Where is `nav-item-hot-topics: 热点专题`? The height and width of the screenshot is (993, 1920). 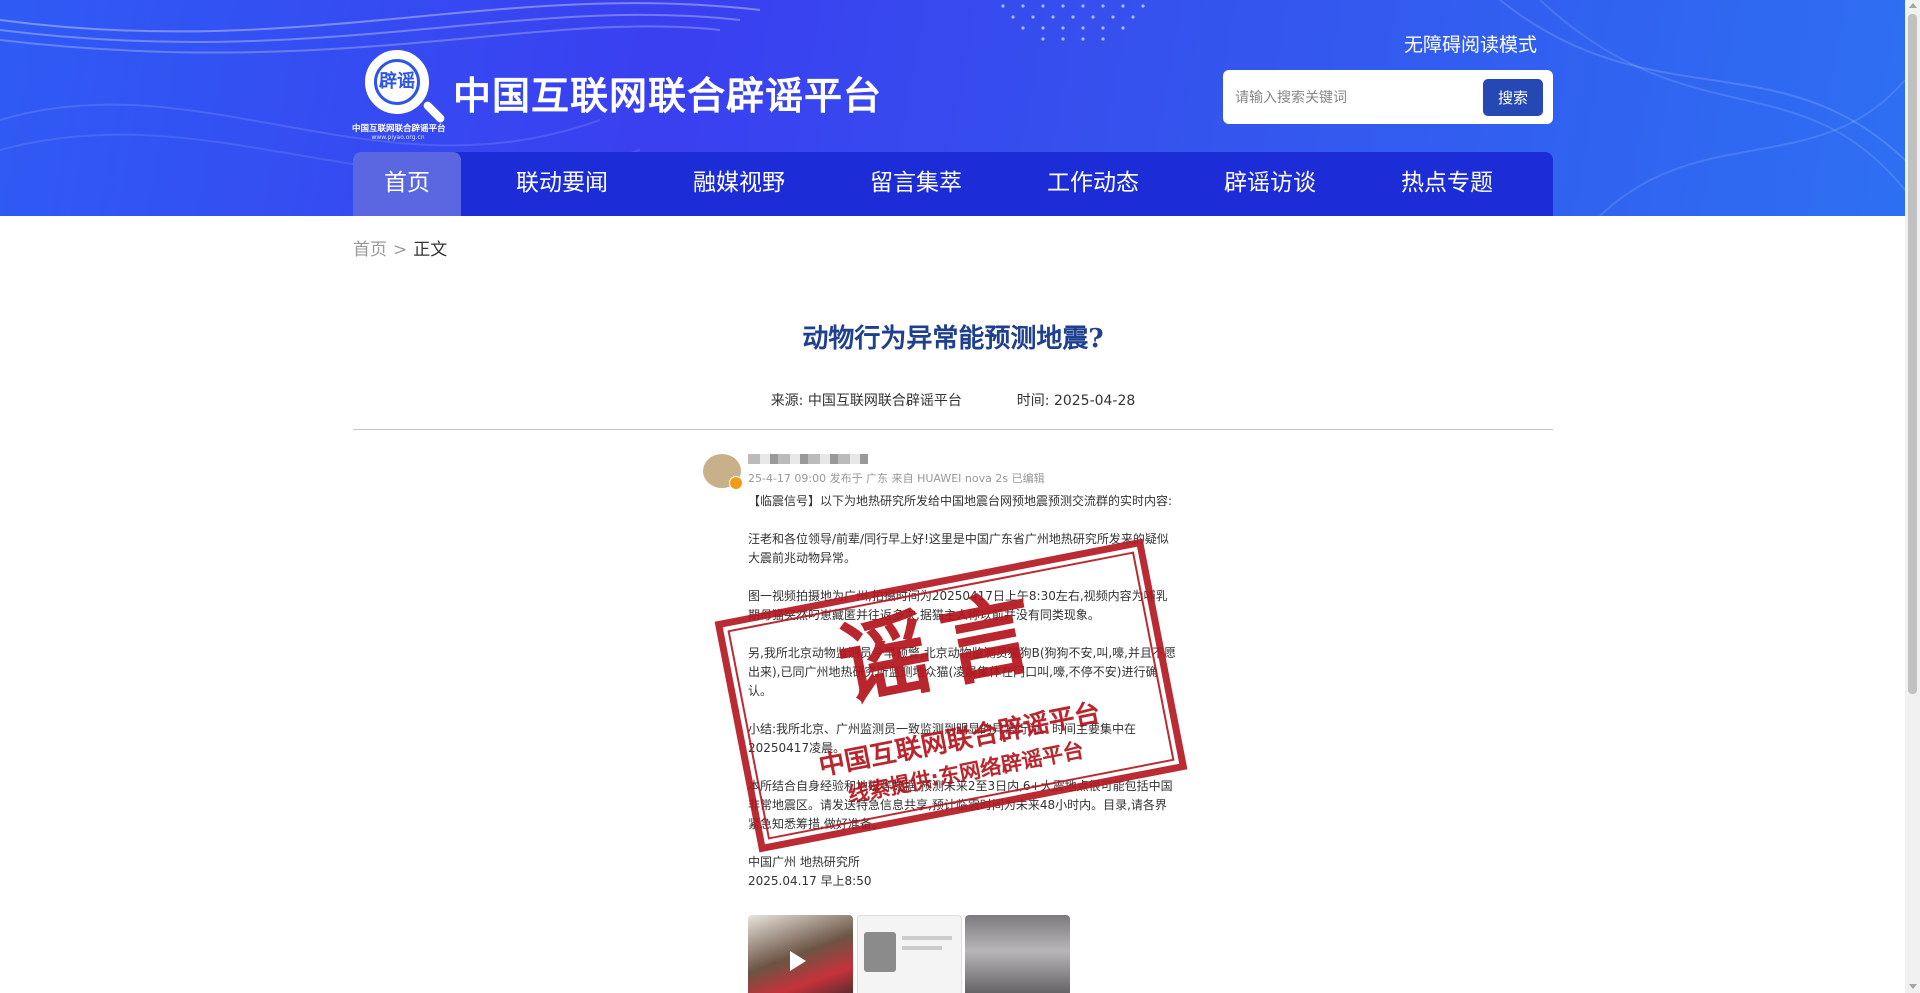 nav-item-hot-topics: 热点专题 is located at coordinates (1447, 184).